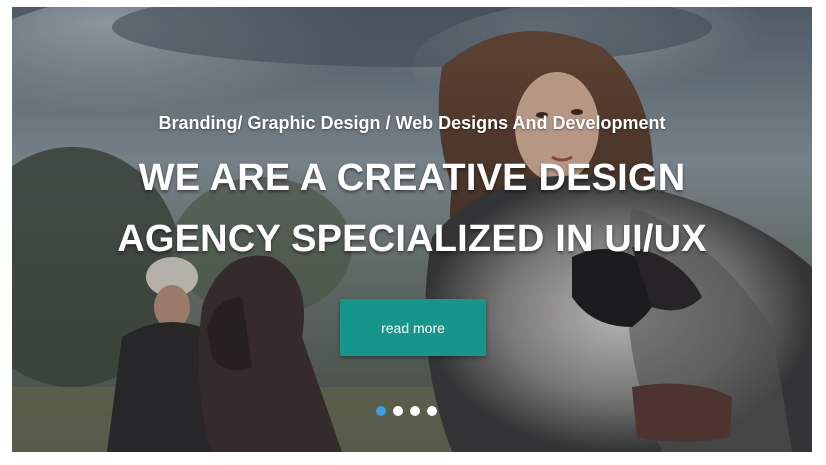 The width and height of the screenshot is (826, 465). I want to click on read-more-button: read more, so click(413, 327).